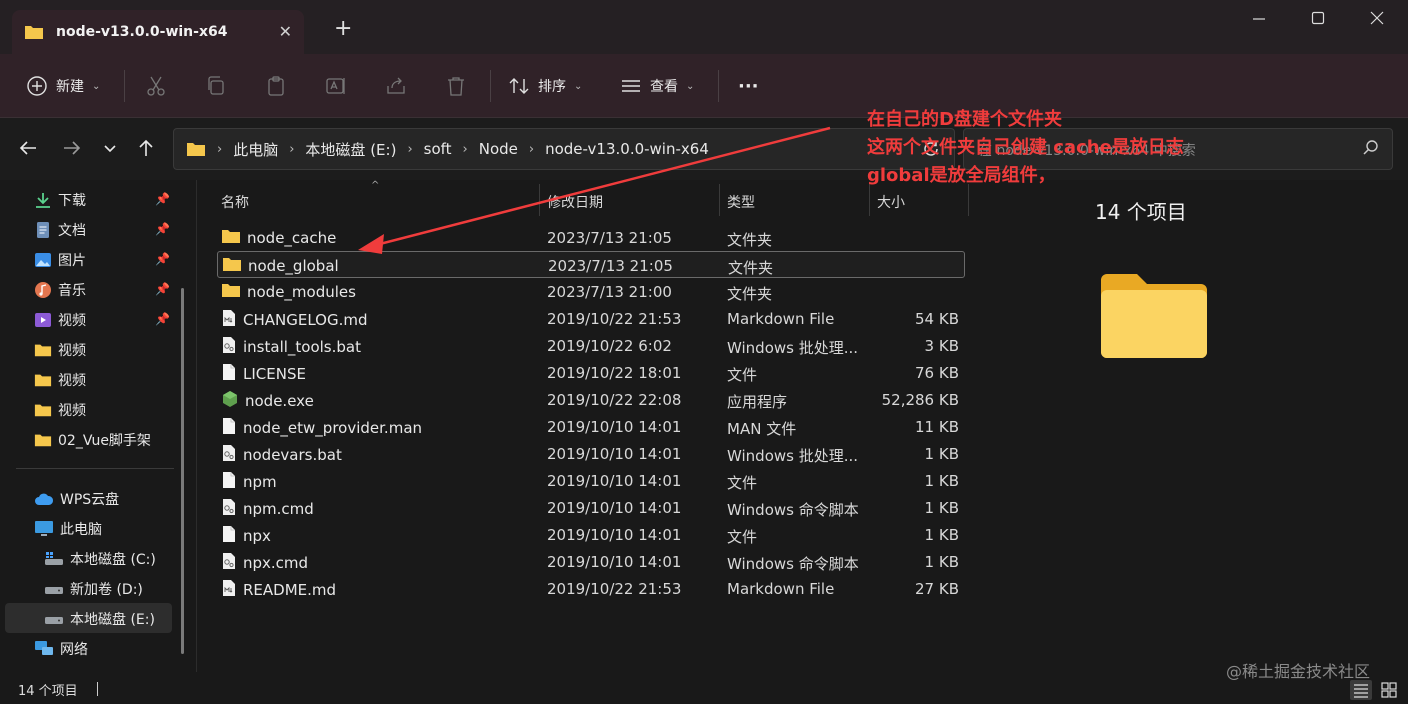 Image resolution: width=1408 pixels, height=704 pixels. Describe the element at coordinates (93, 589) in the screenshot. I see `sidebar-item-drive-d: 新加卷 (D:)` at that location.